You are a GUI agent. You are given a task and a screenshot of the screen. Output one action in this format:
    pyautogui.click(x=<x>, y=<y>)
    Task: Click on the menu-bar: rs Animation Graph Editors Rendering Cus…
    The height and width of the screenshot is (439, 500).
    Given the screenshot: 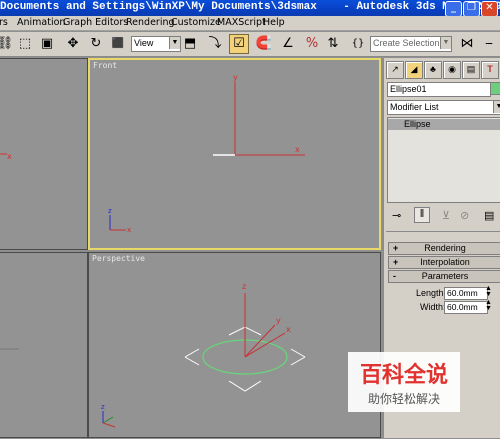 What is the action you would take?
    pyautogui.click(x=250, y=23)
    